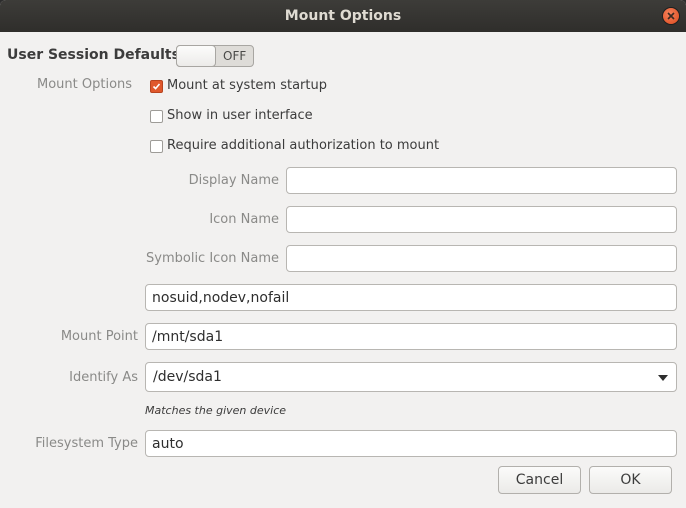 Image resolution: width=686 pixels, height=508 pixels. Describe the element at coordinates (187, 377) in the screenshot. I see `identify-as-value: /dev/sda1` at that location.